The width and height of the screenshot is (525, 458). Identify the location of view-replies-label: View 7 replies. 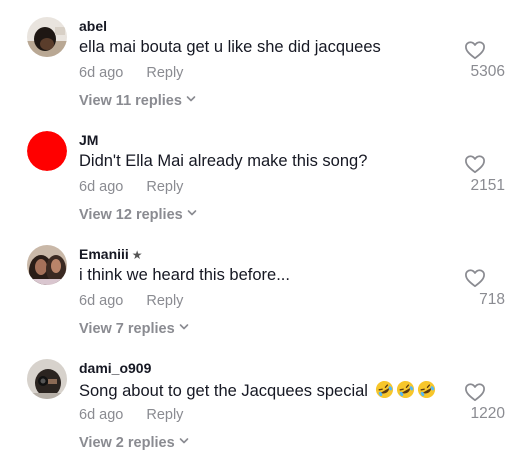
(127, 329).